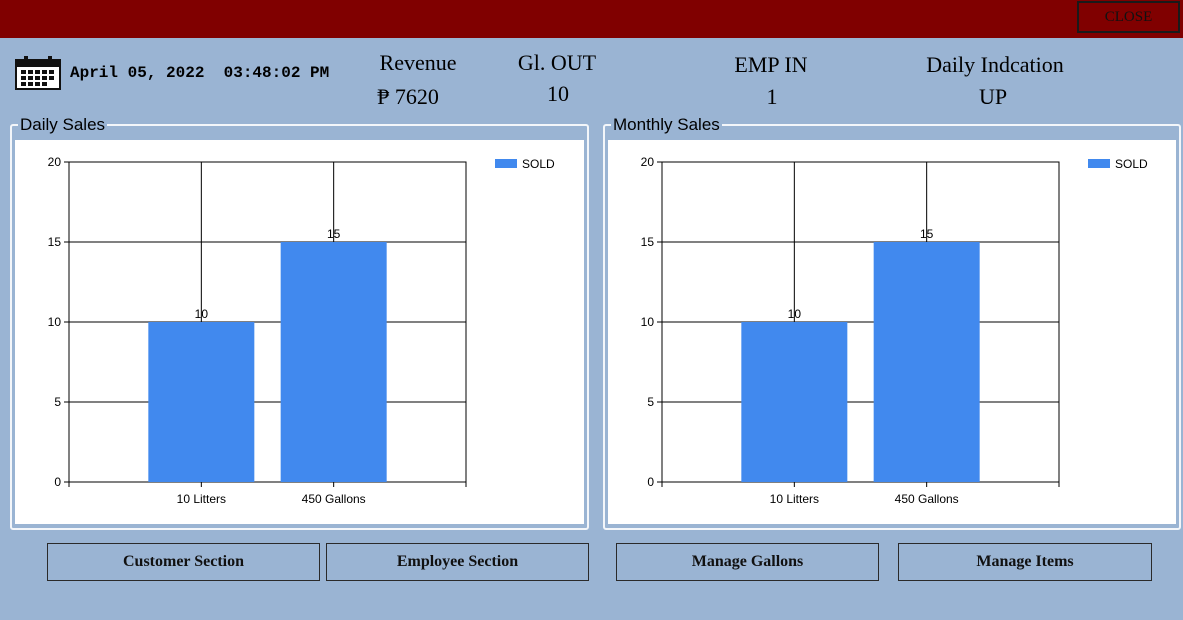  I want to click on current-time: 03:48:02 PM, so click(276, 73).